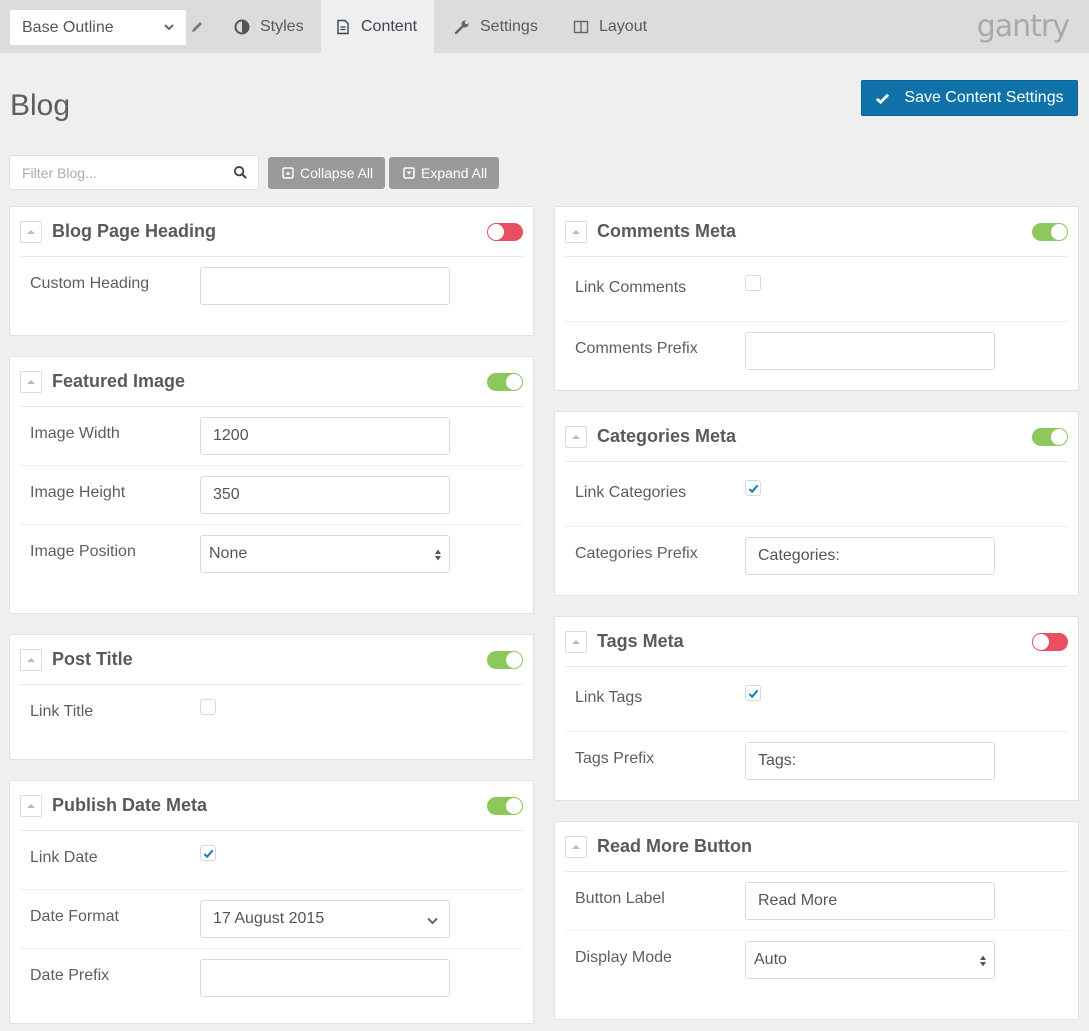 This screenshot has width=1089, height=1031. Describe the element at coordinates (636, 348) in the screenshot. I see `field-label: Comments Prefix` at that location.